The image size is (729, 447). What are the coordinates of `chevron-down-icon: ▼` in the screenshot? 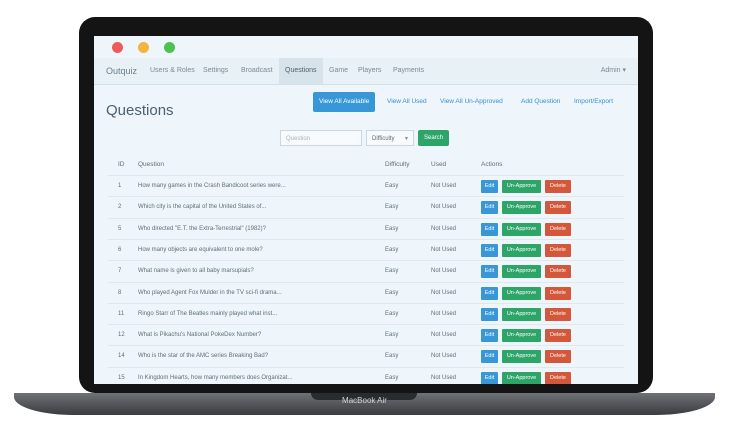 It's located at (406, 139).